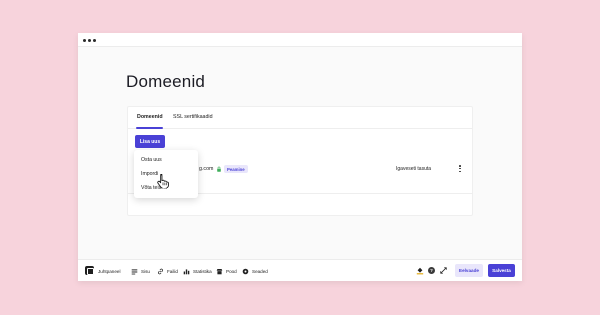 This screenshot has height=315, width=600. What do you see at coordinates (260, 271) in the screenshot?
I see `nav-item-label: Seaded` at bounding box center [260, 271].